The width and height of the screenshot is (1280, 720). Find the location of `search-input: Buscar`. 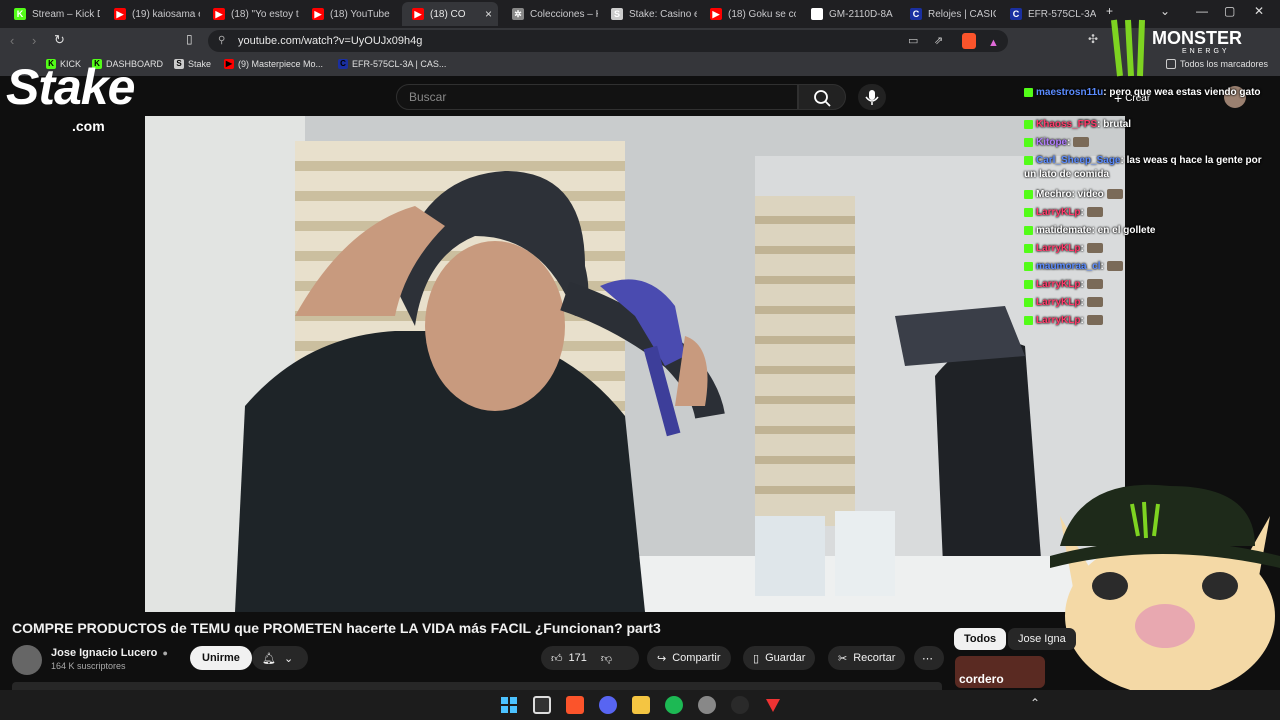

search-input: Buscar is located at coordinates (597, 97).